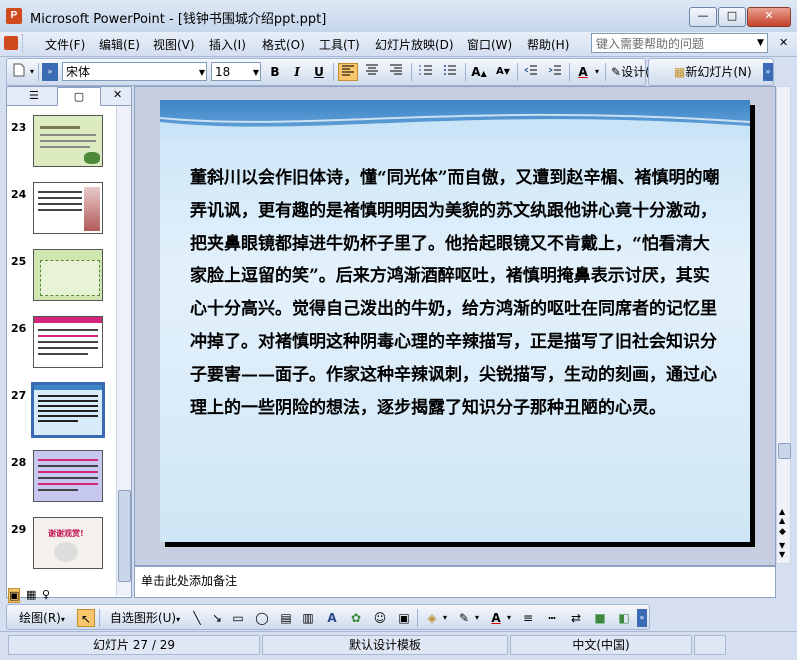 The image size is (797, 660). What do you see at coordinates (227, 44) in the screenshot?
I see `menu-insert: 插入(I)` at bounding box center [227, 44].